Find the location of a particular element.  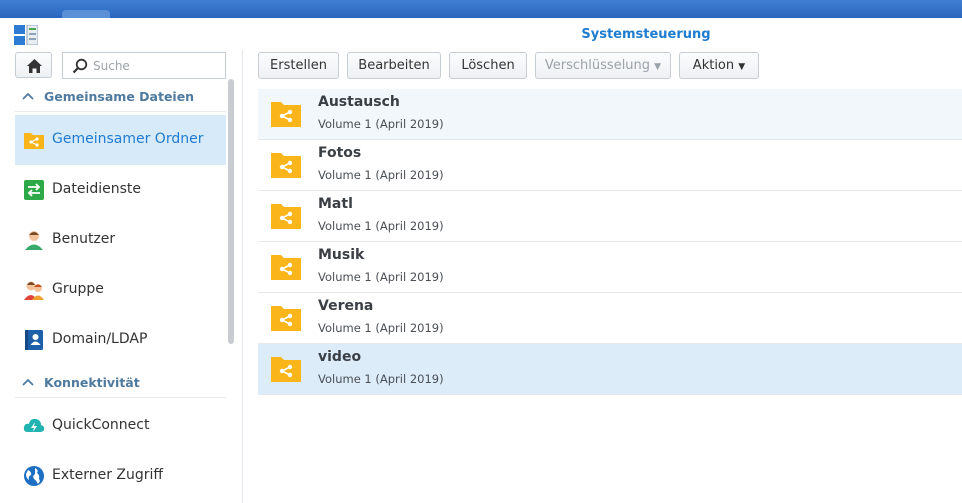

file-services-icon is located at coordinates (34, 190).